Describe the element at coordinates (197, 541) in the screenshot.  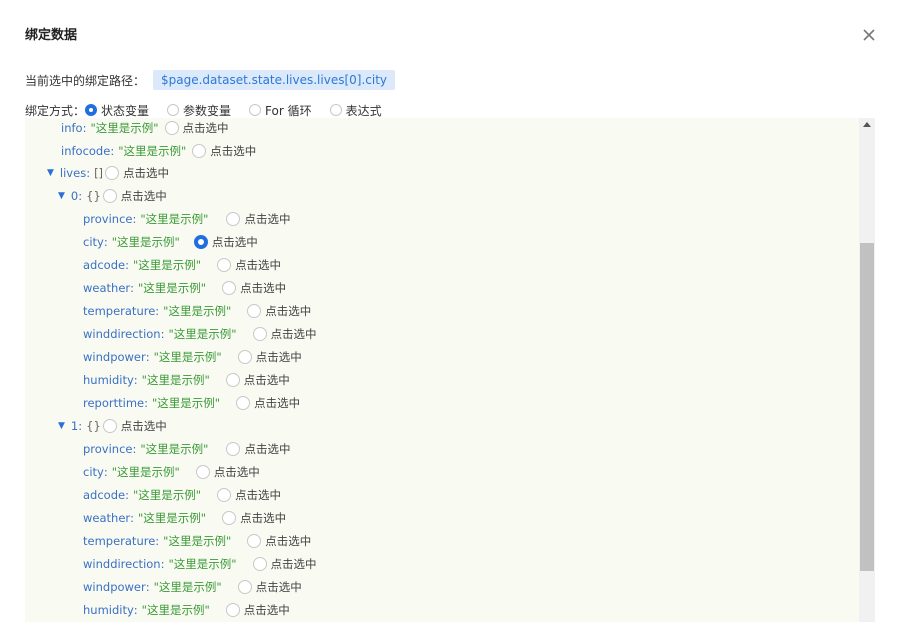
I see `tree-field-temperature: temperature: "这里是示例" 点击选中` at that location.